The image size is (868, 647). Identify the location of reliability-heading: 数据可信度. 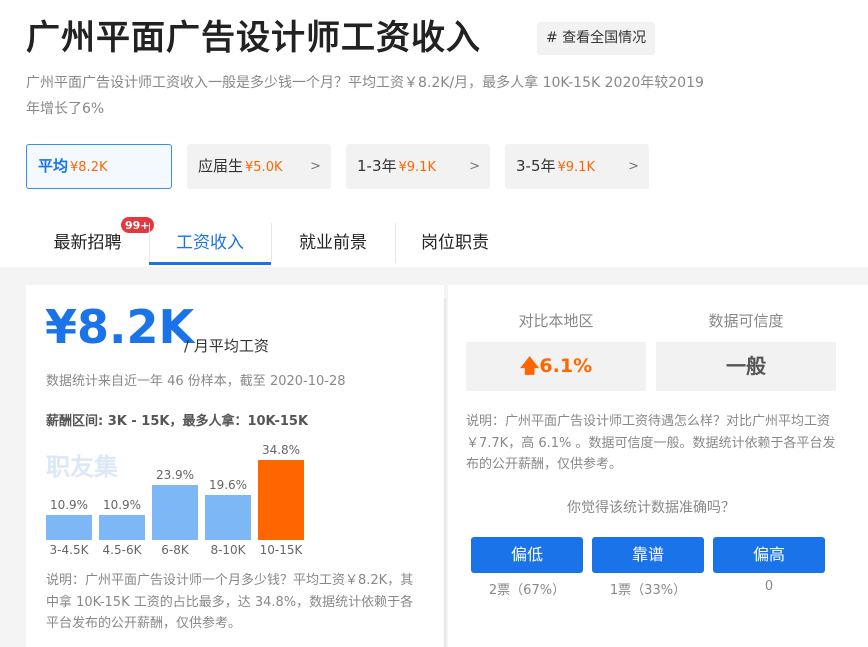
(746, 321).